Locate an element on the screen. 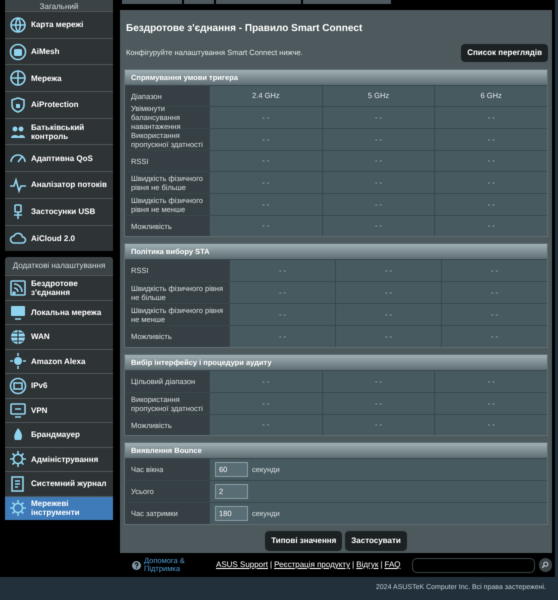 The image size is (558, 600). sidebar-label: Мережа is located at coordinates (46, 78).